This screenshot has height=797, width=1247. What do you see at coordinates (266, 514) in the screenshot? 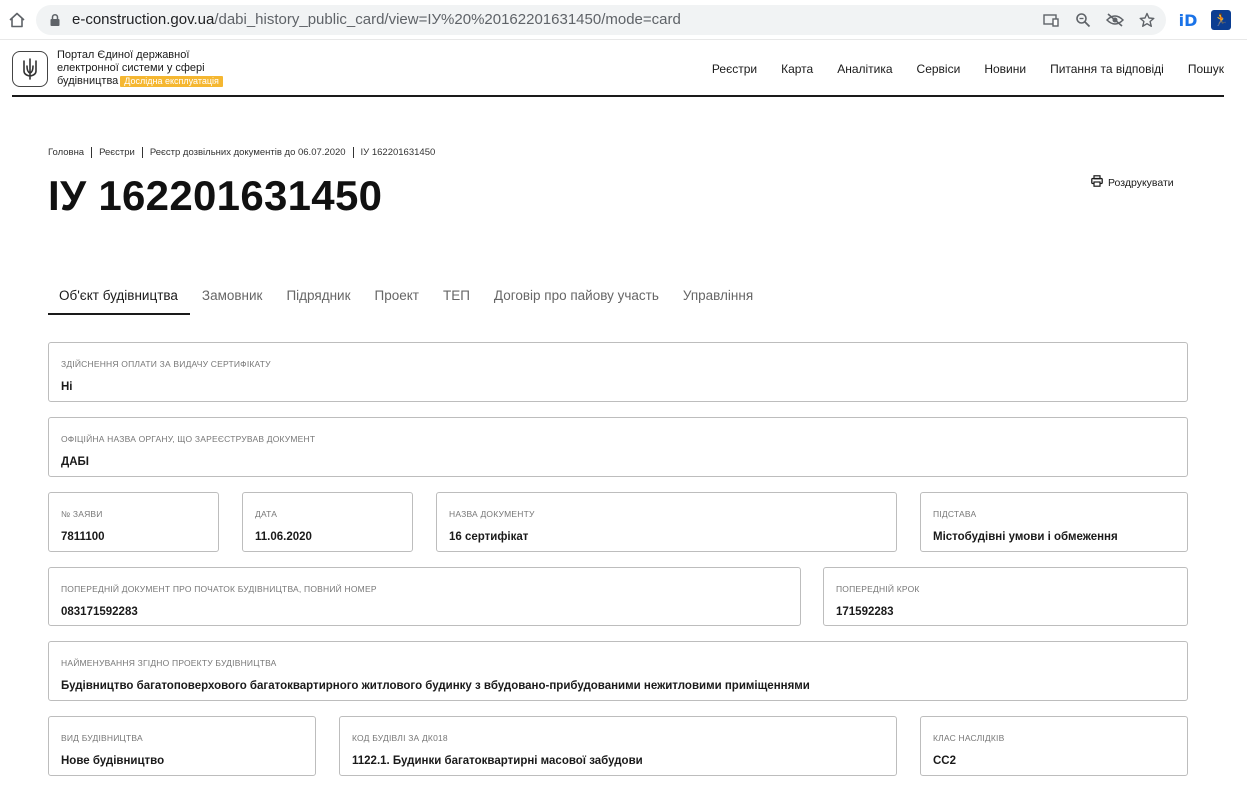
I see `field-label: Дата` at bounding box center [266, 514].